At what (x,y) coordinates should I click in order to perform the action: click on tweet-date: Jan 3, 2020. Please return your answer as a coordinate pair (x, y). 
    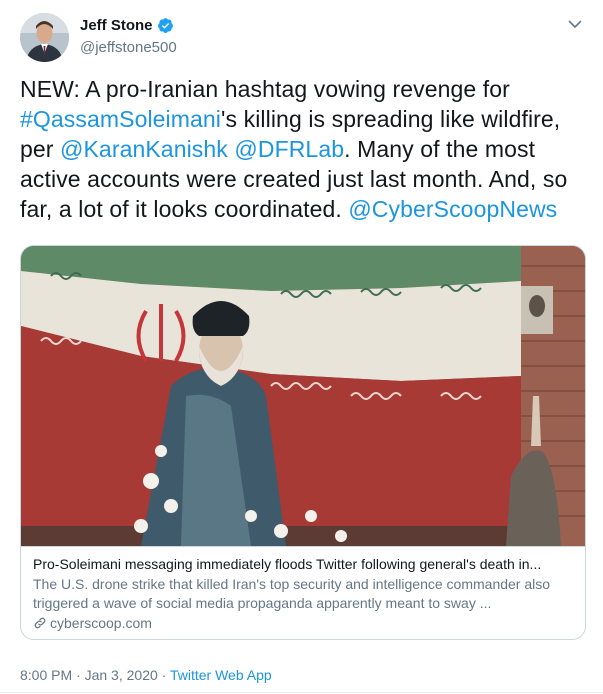
    Looking at the image, I should click on (121, 675).